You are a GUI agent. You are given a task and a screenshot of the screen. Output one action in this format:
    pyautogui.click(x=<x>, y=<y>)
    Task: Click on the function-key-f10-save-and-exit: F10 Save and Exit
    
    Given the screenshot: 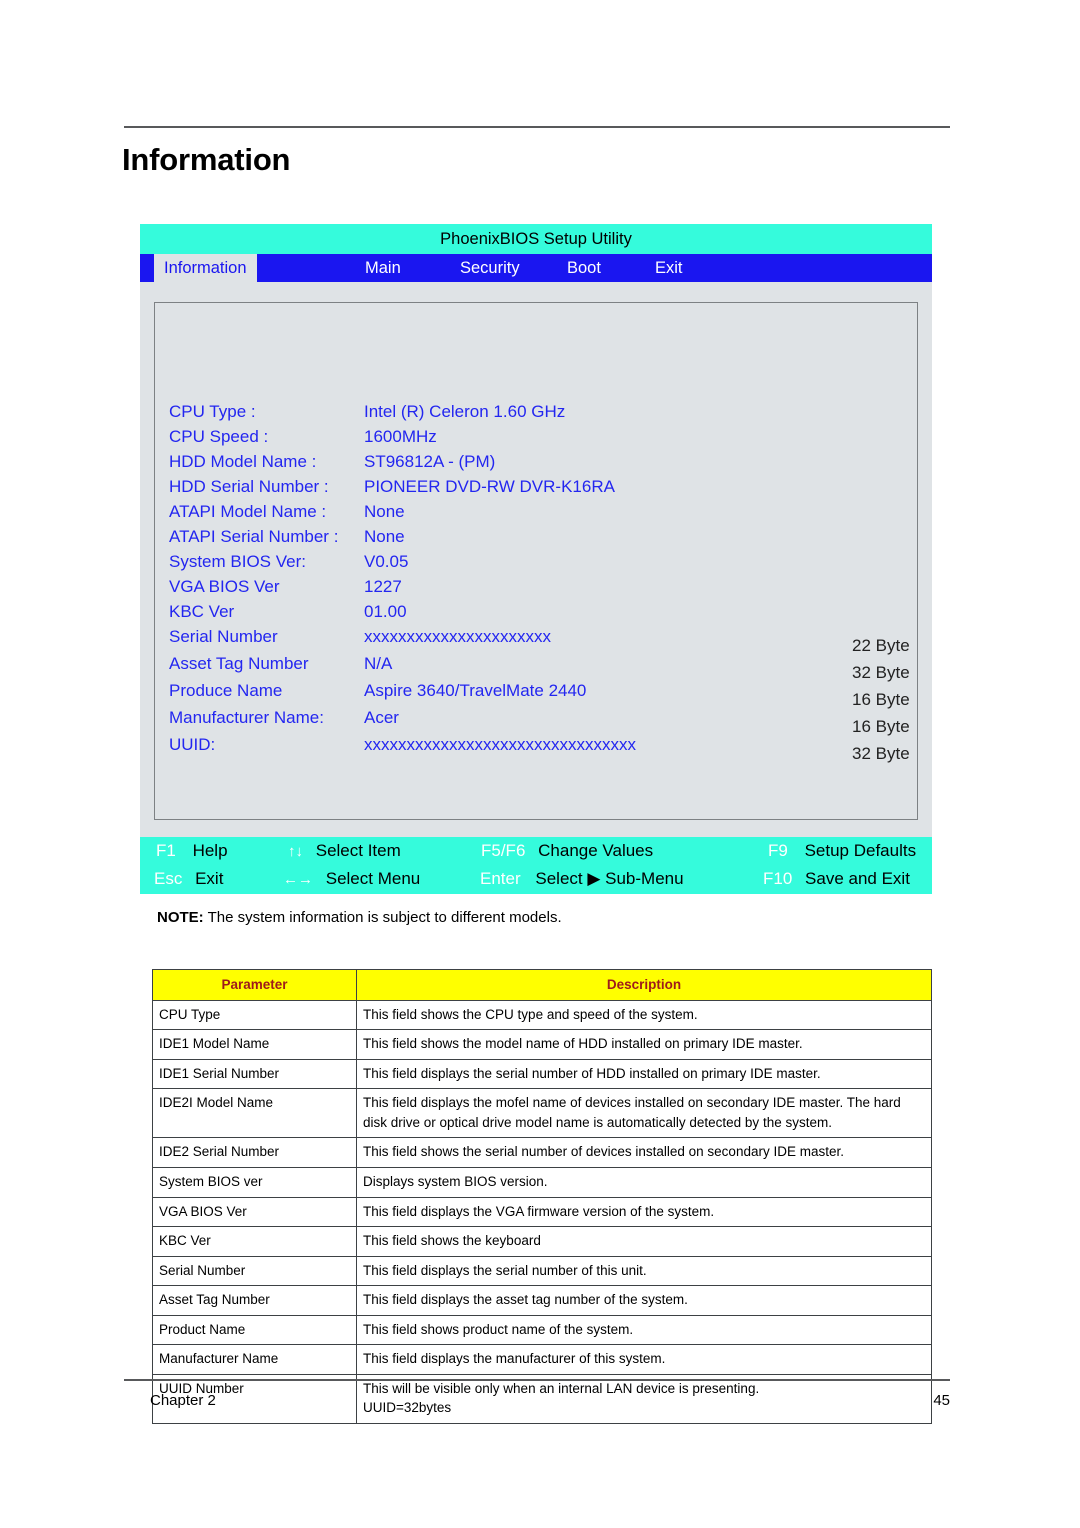 What is the action you would take?
    pyautogui.click(x=836, y=879)
    